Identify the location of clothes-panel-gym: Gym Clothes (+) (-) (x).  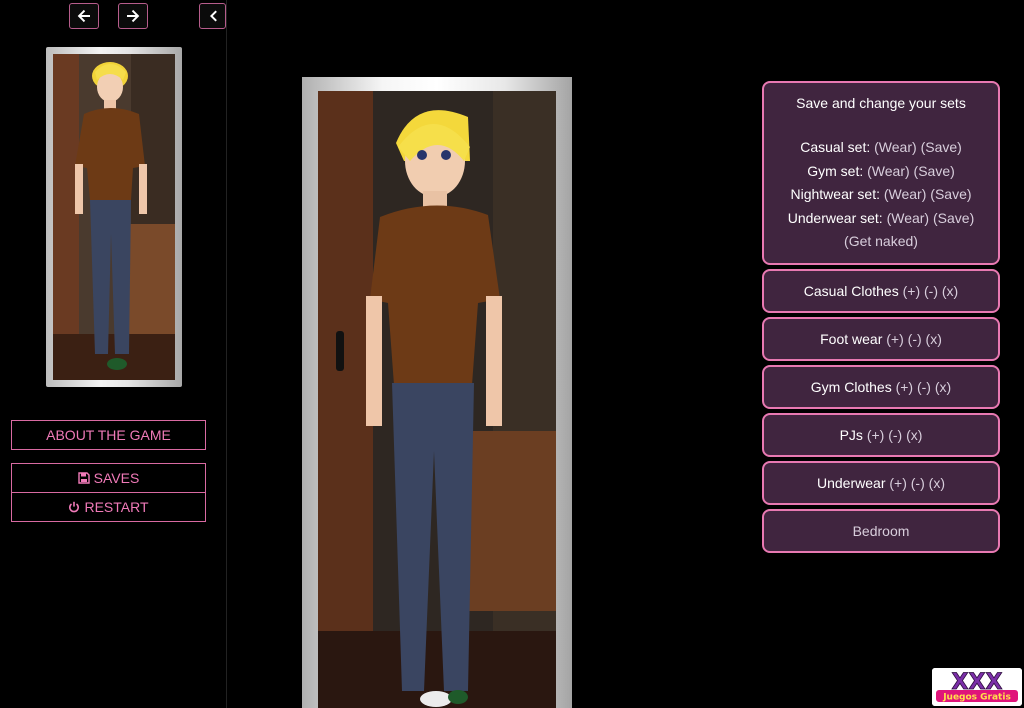
(881, 387).